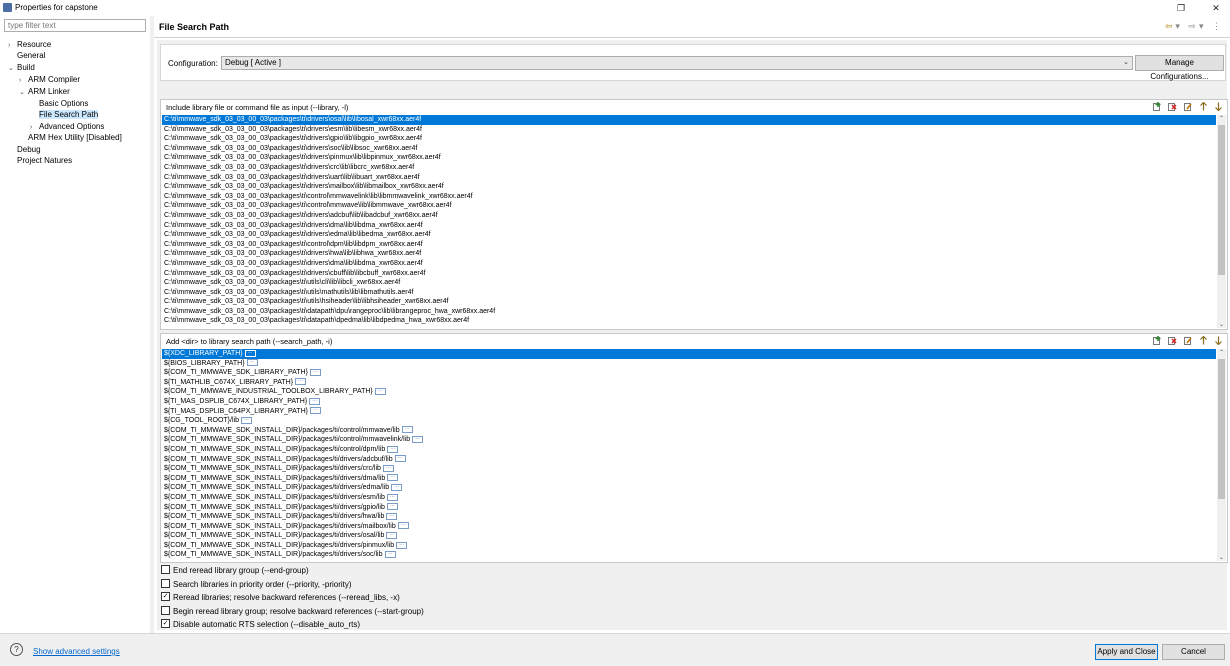 Image resolution: width=1230 pixels, height=666 pixels. What do you see at coordinates (44, 92) in the screenshot?
I see `tree-item: ⌄ ARM Linker` at bounding box center [44, 92].